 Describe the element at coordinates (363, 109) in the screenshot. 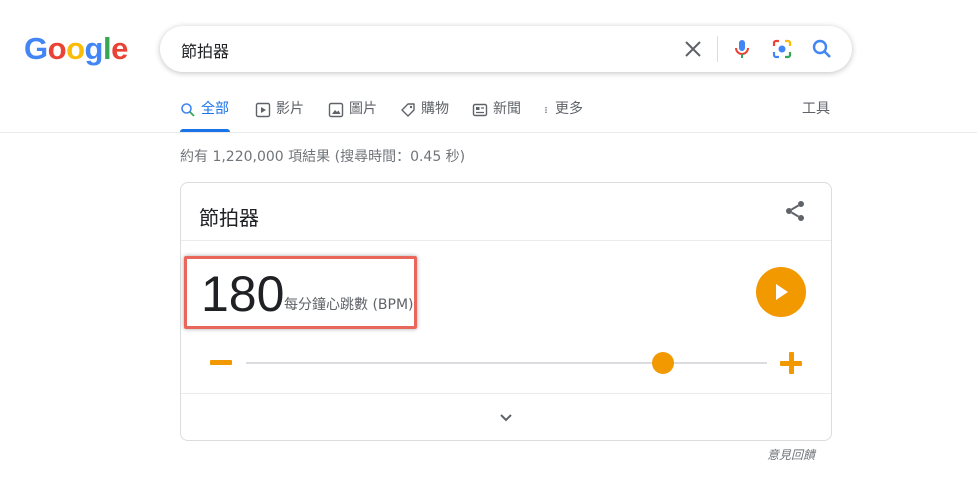

I see `tab-label: 圖片` at that location.